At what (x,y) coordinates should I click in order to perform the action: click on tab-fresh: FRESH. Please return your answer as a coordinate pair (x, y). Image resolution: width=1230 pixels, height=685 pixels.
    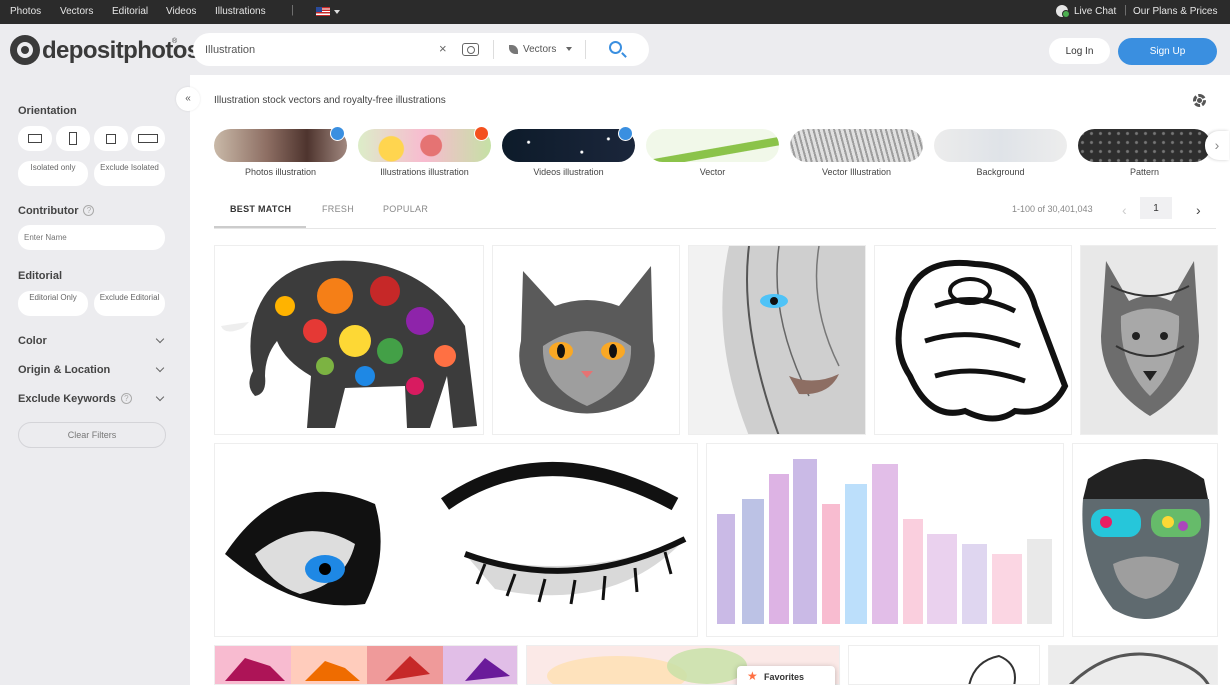
    Looking at the image, I should click on (338, 209).